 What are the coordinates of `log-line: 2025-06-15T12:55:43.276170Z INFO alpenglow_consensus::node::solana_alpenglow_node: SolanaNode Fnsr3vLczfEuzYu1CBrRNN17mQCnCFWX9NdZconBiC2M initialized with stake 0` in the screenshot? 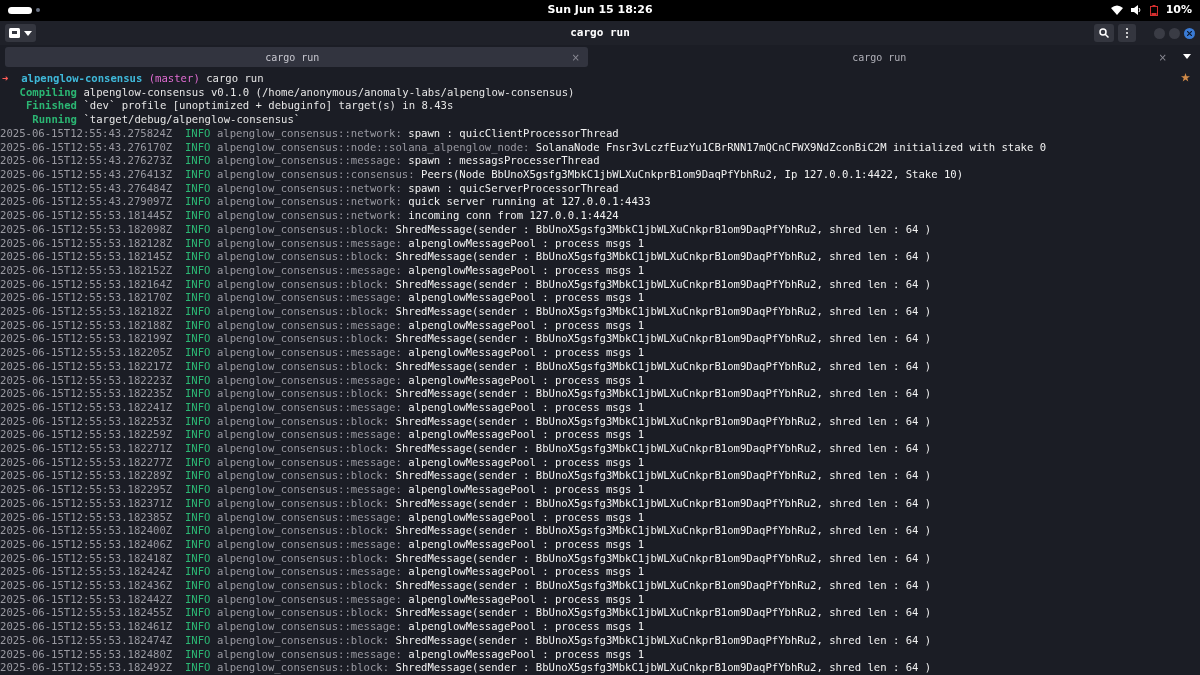 It's located at (524, 147).